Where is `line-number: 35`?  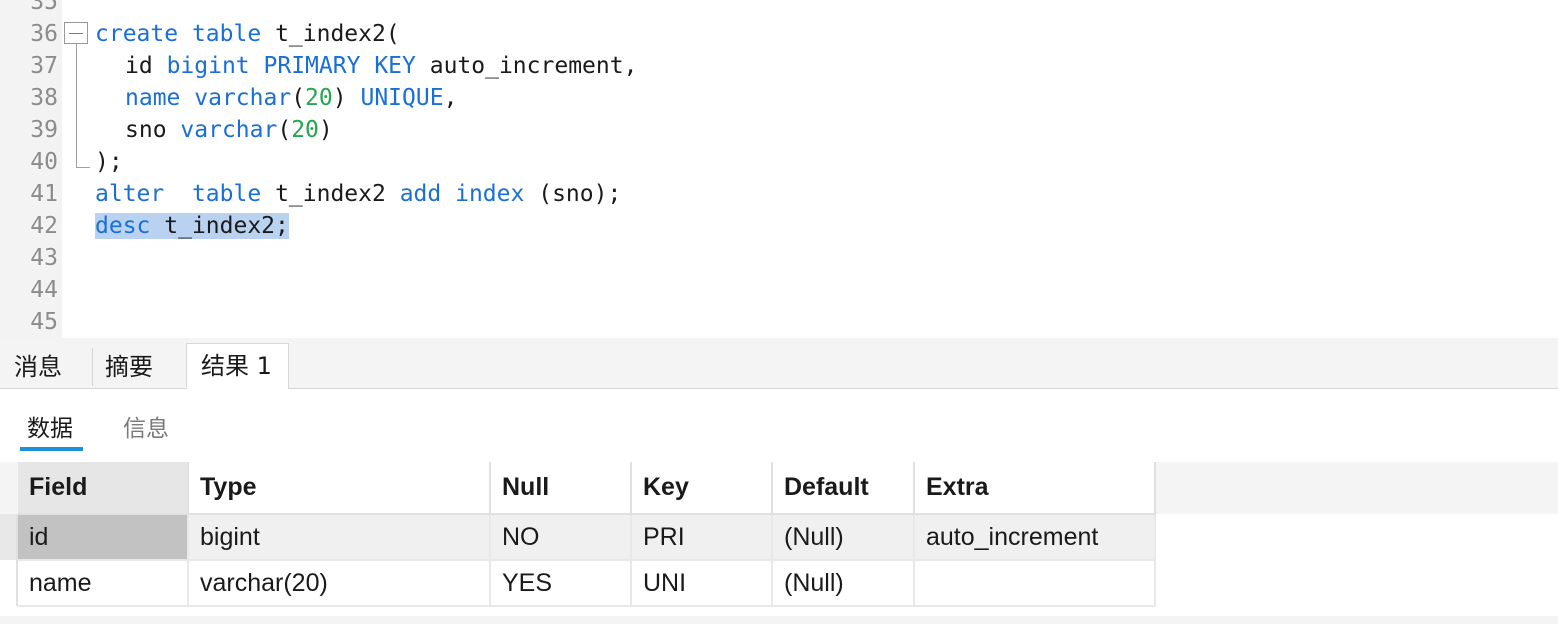
line-number: 35 is located at coordinates (44, 7).